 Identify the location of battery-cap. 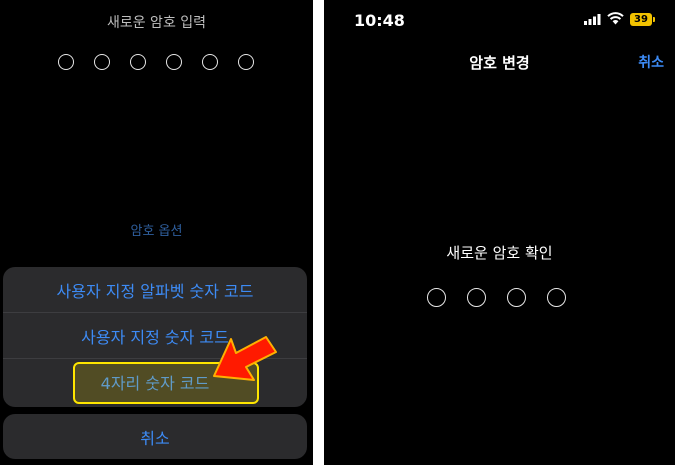
(654, 19).